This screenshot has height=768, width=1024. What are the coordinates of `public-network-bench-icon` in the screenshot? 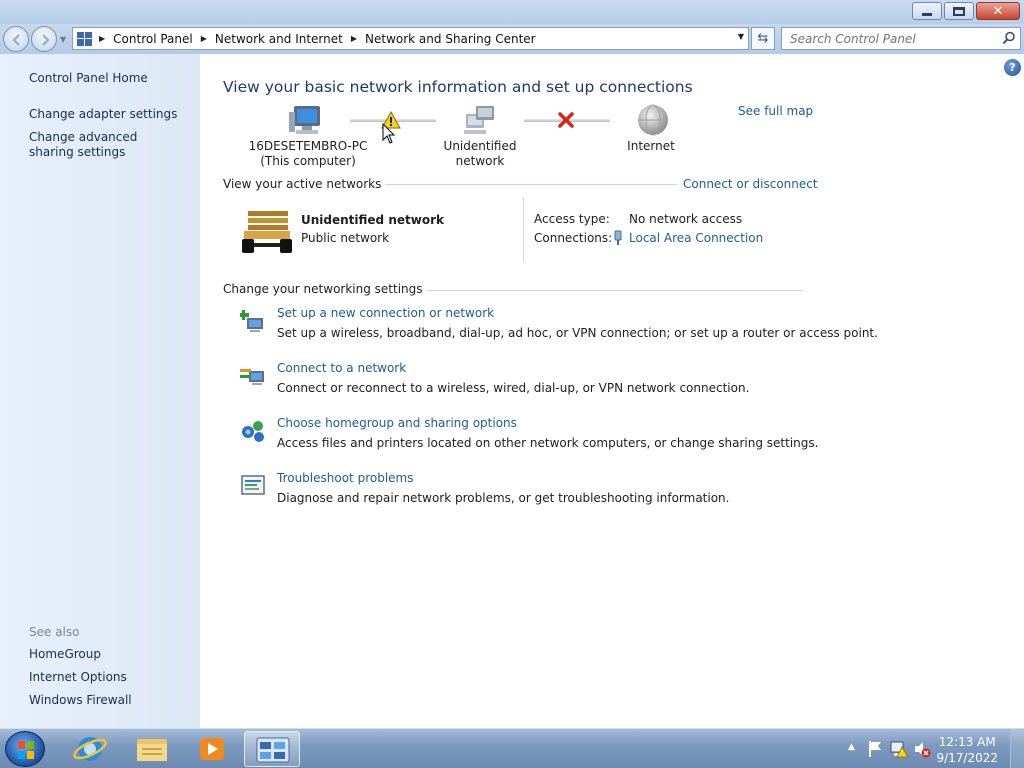 It's located at (267, 232).